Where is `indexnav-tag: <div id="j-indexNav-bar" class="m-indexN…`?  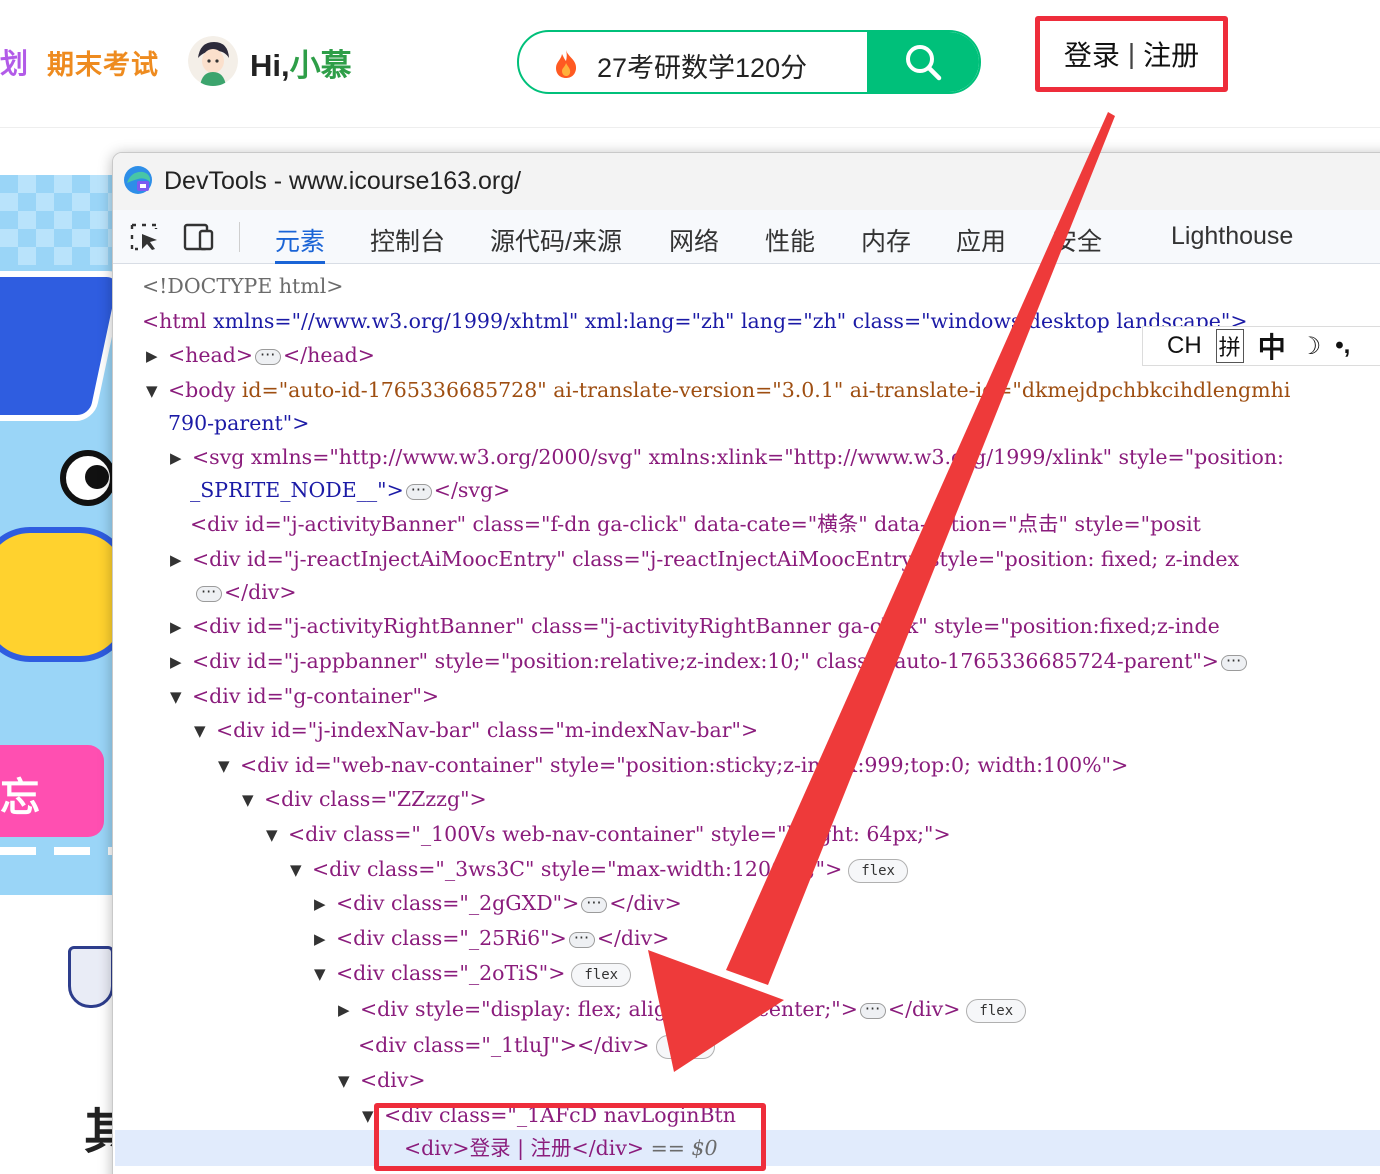
indexnav-tag: <div id="j-indexNav-bar" class="m-indexN… is located at coordinates (487, 730).